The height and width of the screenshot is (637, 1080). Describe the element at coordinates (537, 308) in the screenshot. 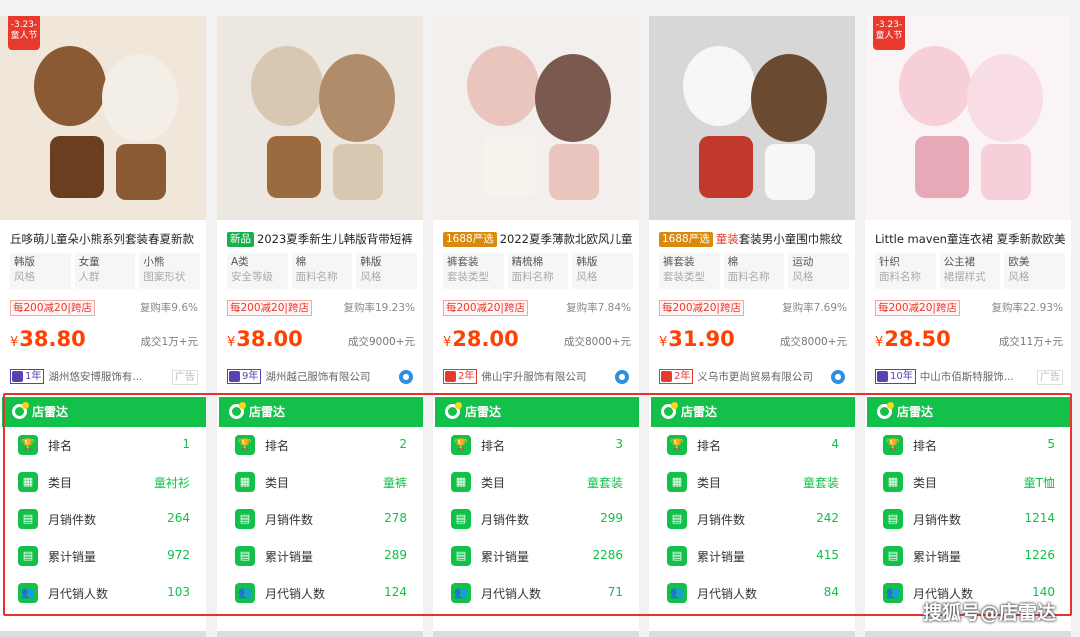

I see `promo-row: 每200减20|跨店 复购率7.84%` at that location.